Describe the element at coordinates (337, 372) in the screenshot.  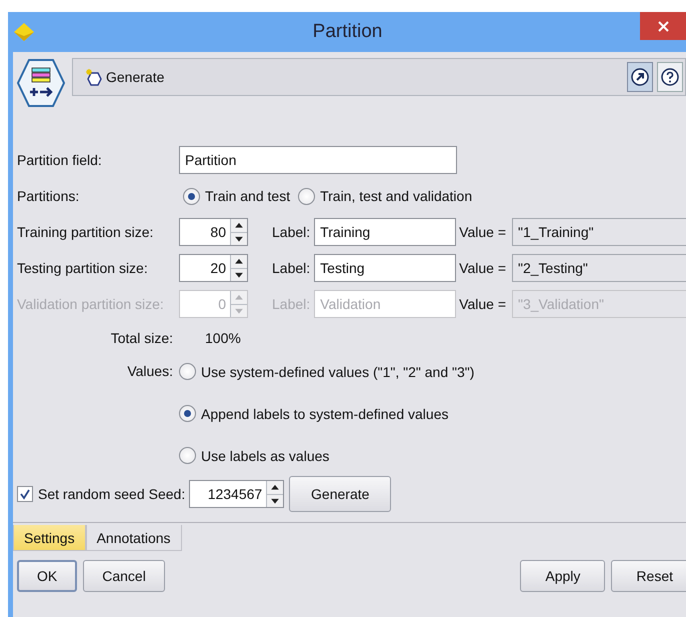
I see `radio-label: Use system-defined values ("1", "2" and "3")` at that location.